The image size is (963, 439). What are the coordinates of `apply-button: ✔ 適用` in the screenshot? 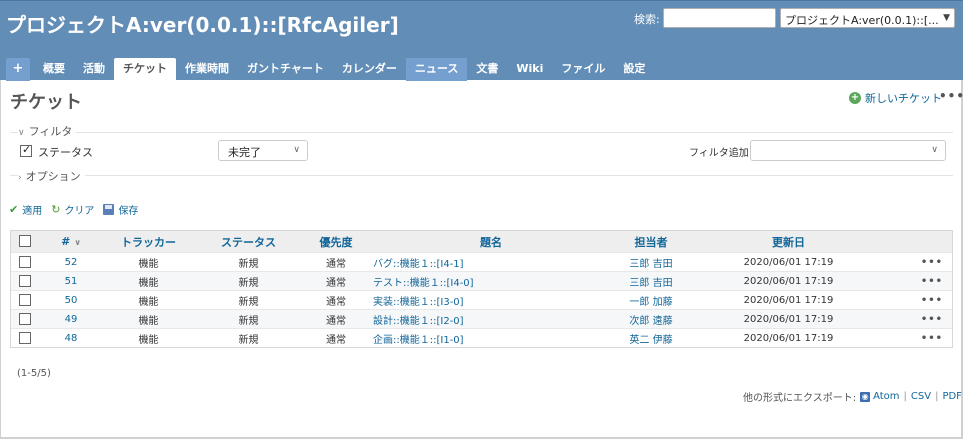 It's located at (25, 209).